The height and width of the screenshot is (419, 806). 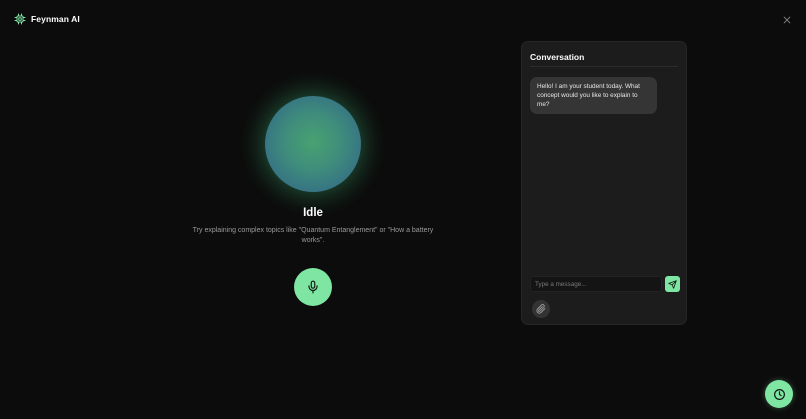 I want to click on voice-orb, so click(x=313, y=144).